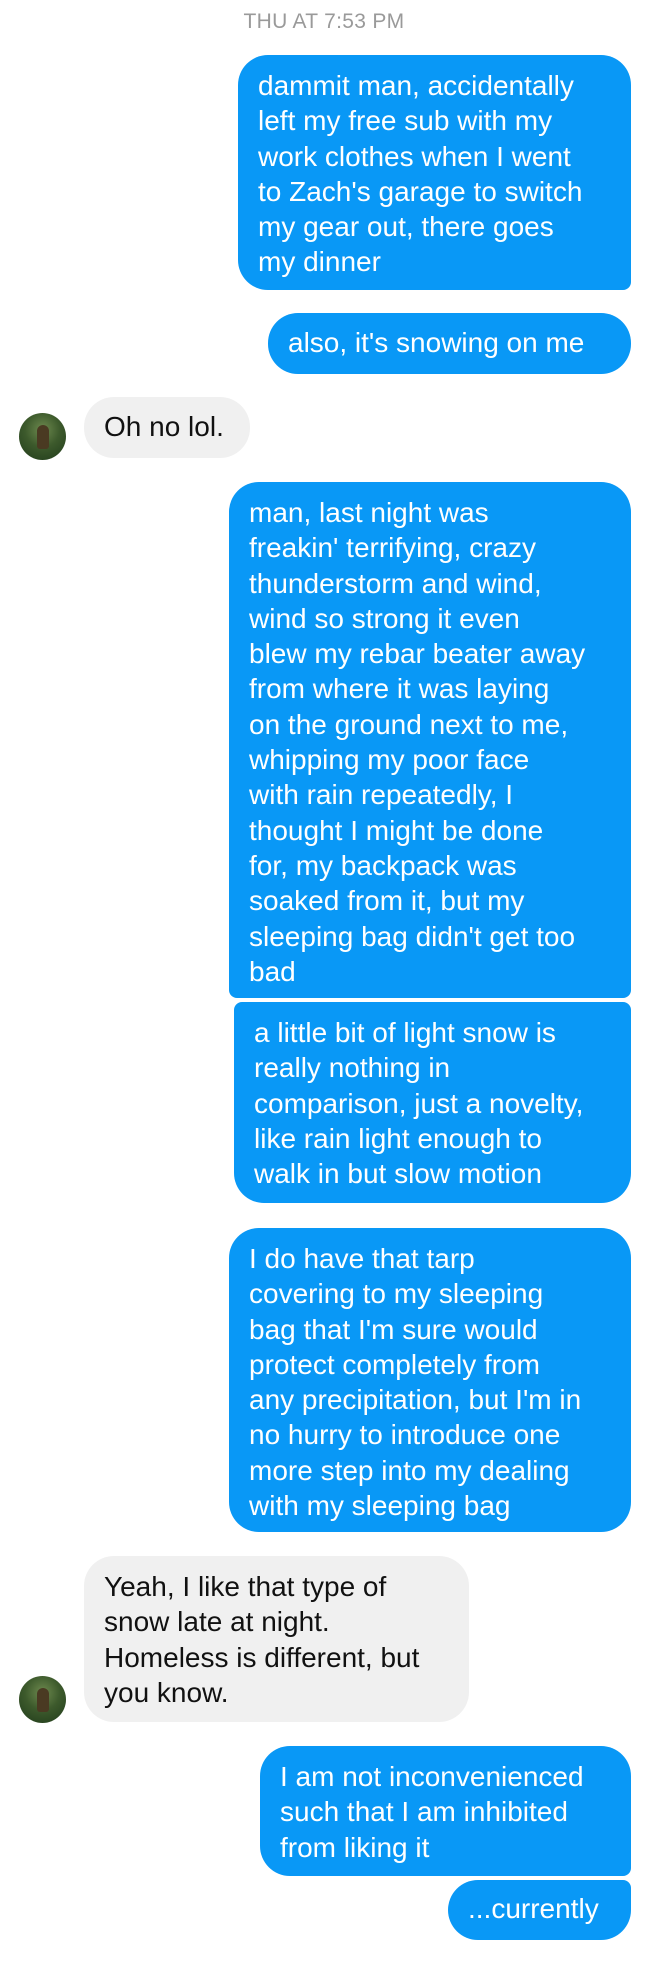  Describe the element at coordinates (449, 343) in the screenshot. I see `outgoing-message: also, it's snowing on me` at that location.